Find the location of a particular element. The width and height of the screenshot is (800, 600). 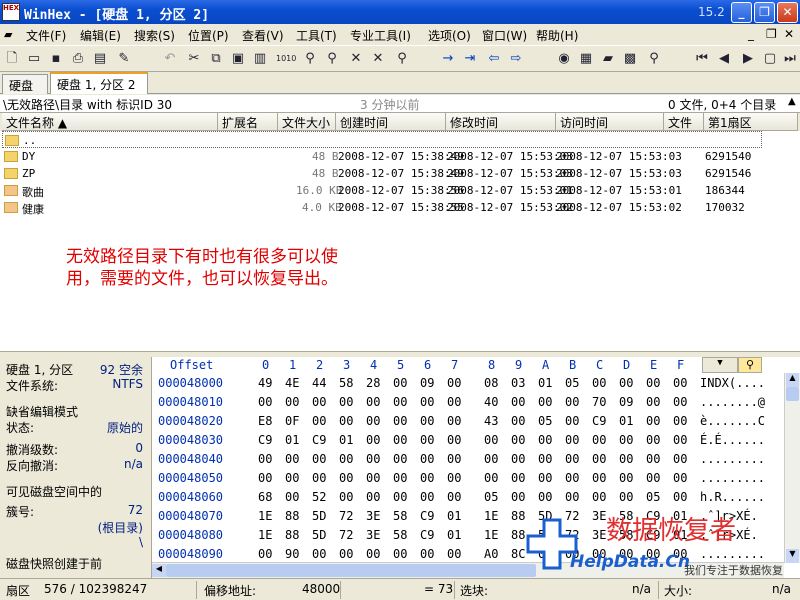

calculator-icon: ▩ is located at coordinates (630, 59).